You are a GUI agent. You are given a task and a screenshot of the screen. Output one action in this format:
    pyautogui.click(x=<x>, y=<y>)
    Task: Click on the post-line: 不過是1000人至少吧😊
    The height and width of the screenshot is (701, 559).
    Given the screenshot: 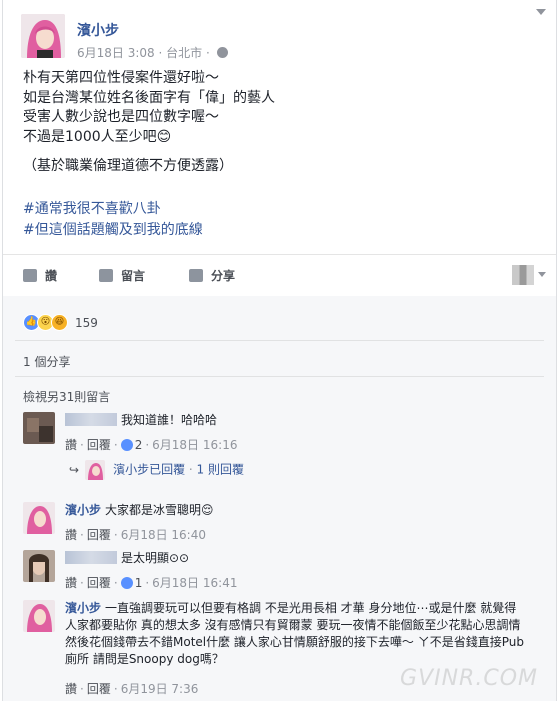 What is the action you would take?
    pyautogui.click(x=97, y=136)
    